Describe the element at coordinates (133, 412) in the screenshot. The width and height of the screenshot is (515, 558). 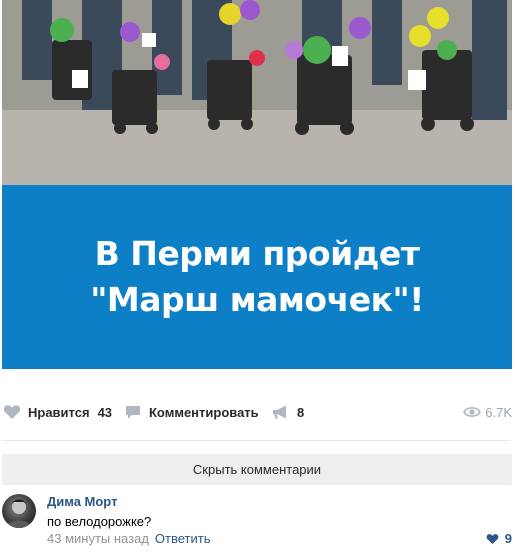
I see `comment-icon` at that location.